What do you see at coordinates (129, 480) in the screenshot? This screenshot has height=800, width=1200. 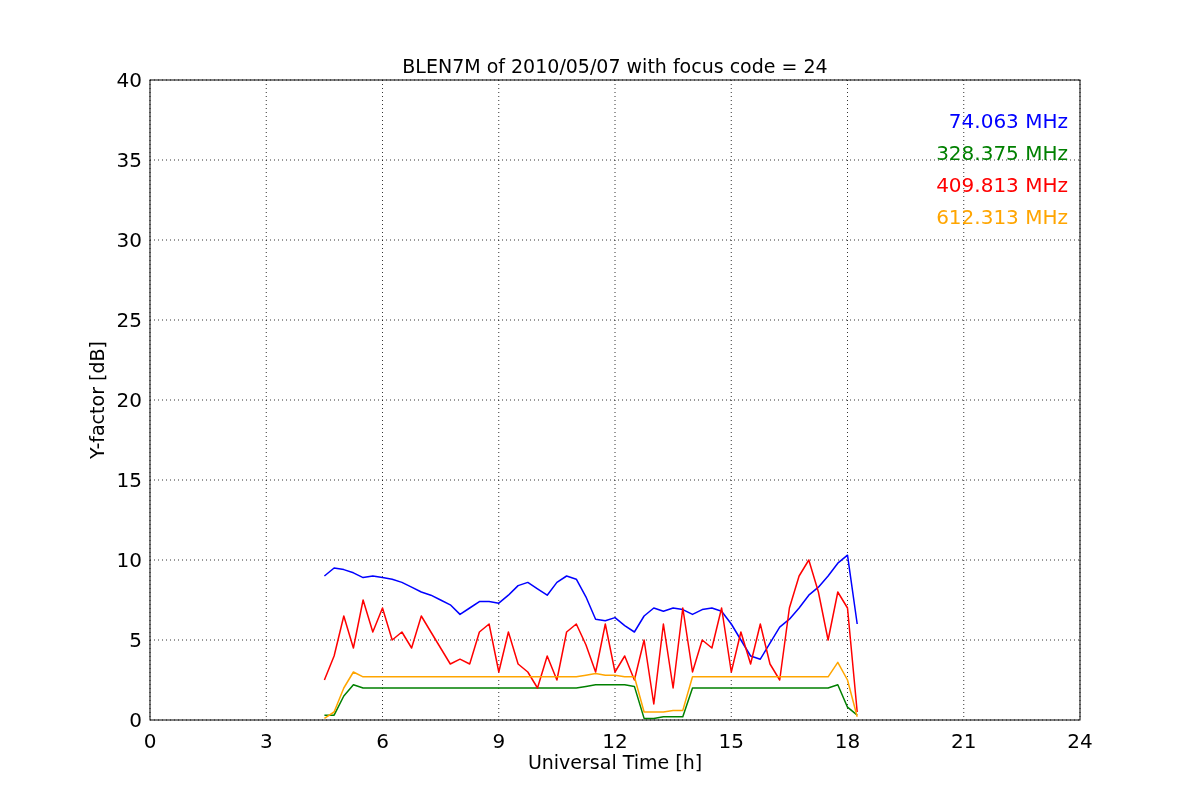 I see `y-tick-label: 15` at bounding box center [129, 480].